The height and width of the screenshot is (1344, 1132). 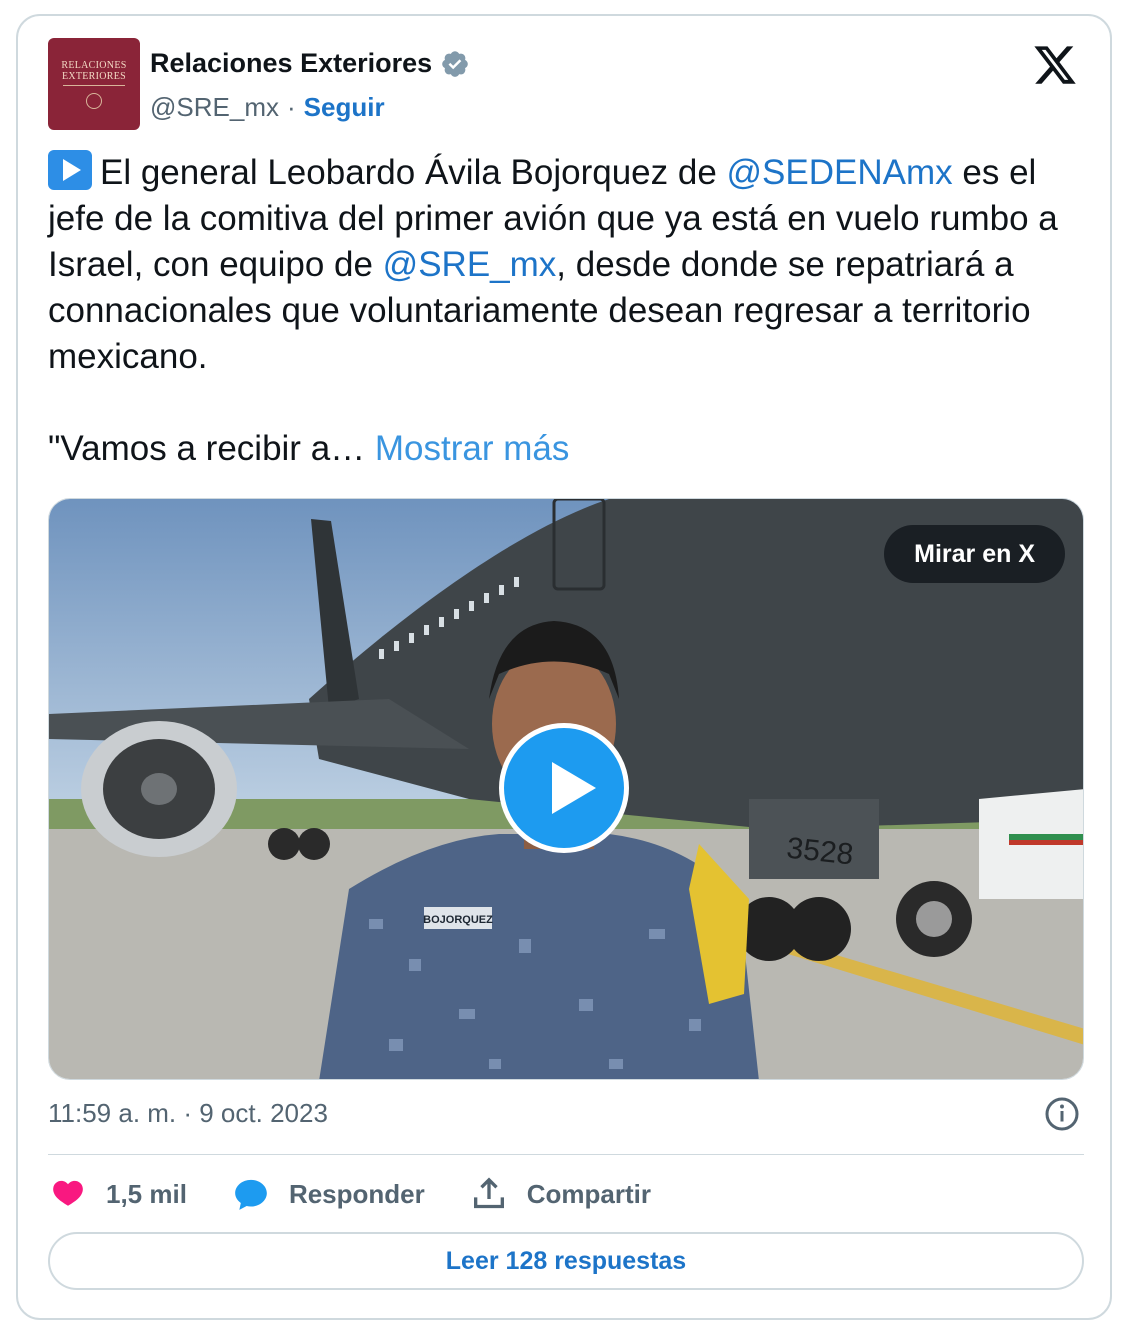 What do you see at coordinates (1062, 1114) in the screenshot?
I see `info-icon` at bounding box center [1062, 1114].